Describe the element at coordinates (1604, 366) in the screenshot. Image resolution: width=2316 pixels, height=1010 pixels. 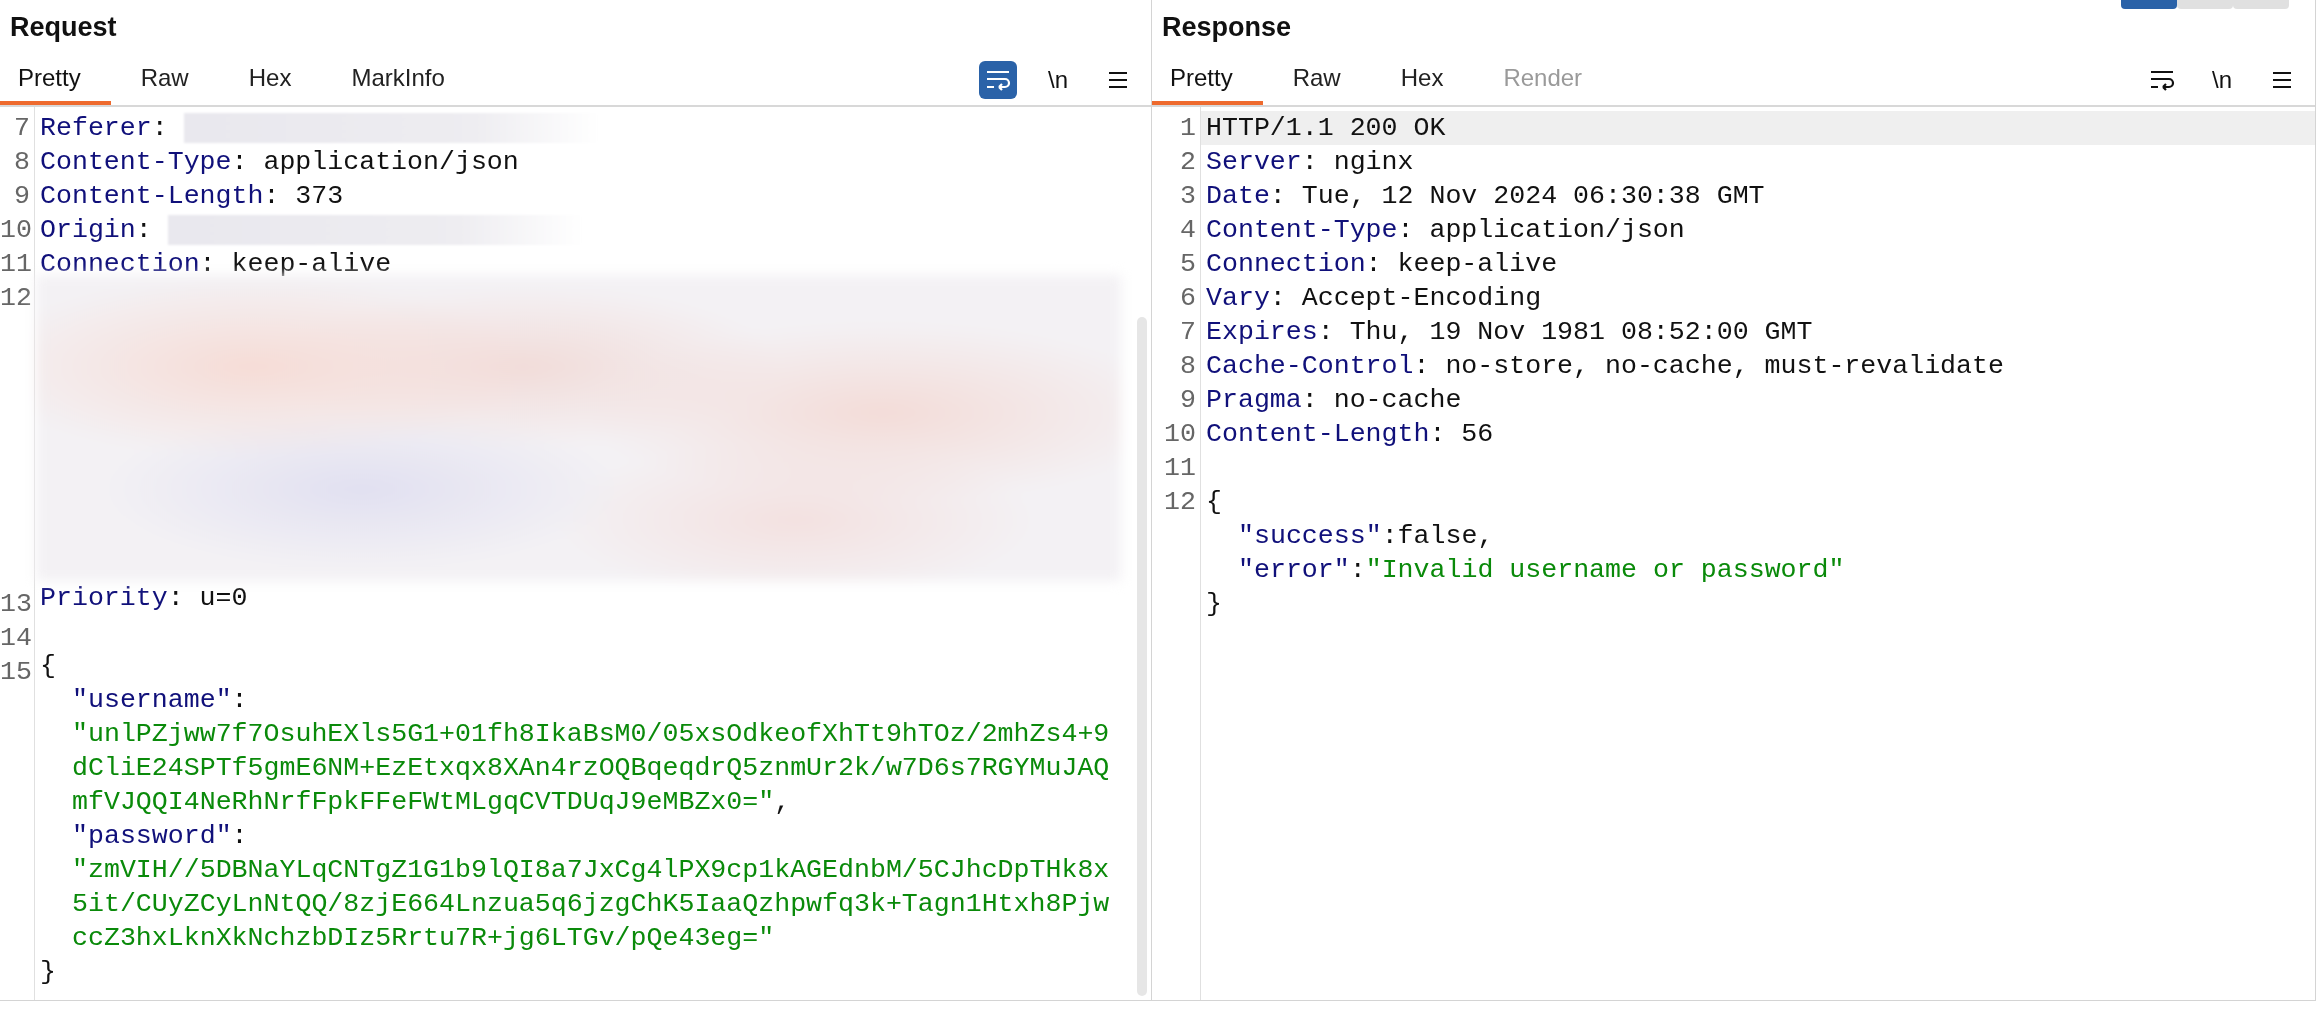
I see `code-line: Cache-Control: no-store, no-cache, must-revalidate` at that location.